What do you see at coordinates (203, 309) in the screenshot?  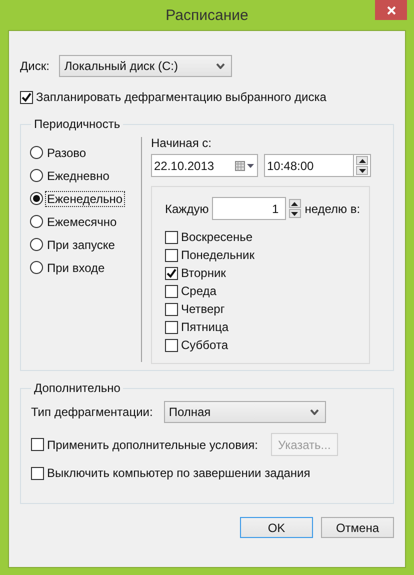 I see `checkbox-label: Четверг` at bounding box center [203, 309].